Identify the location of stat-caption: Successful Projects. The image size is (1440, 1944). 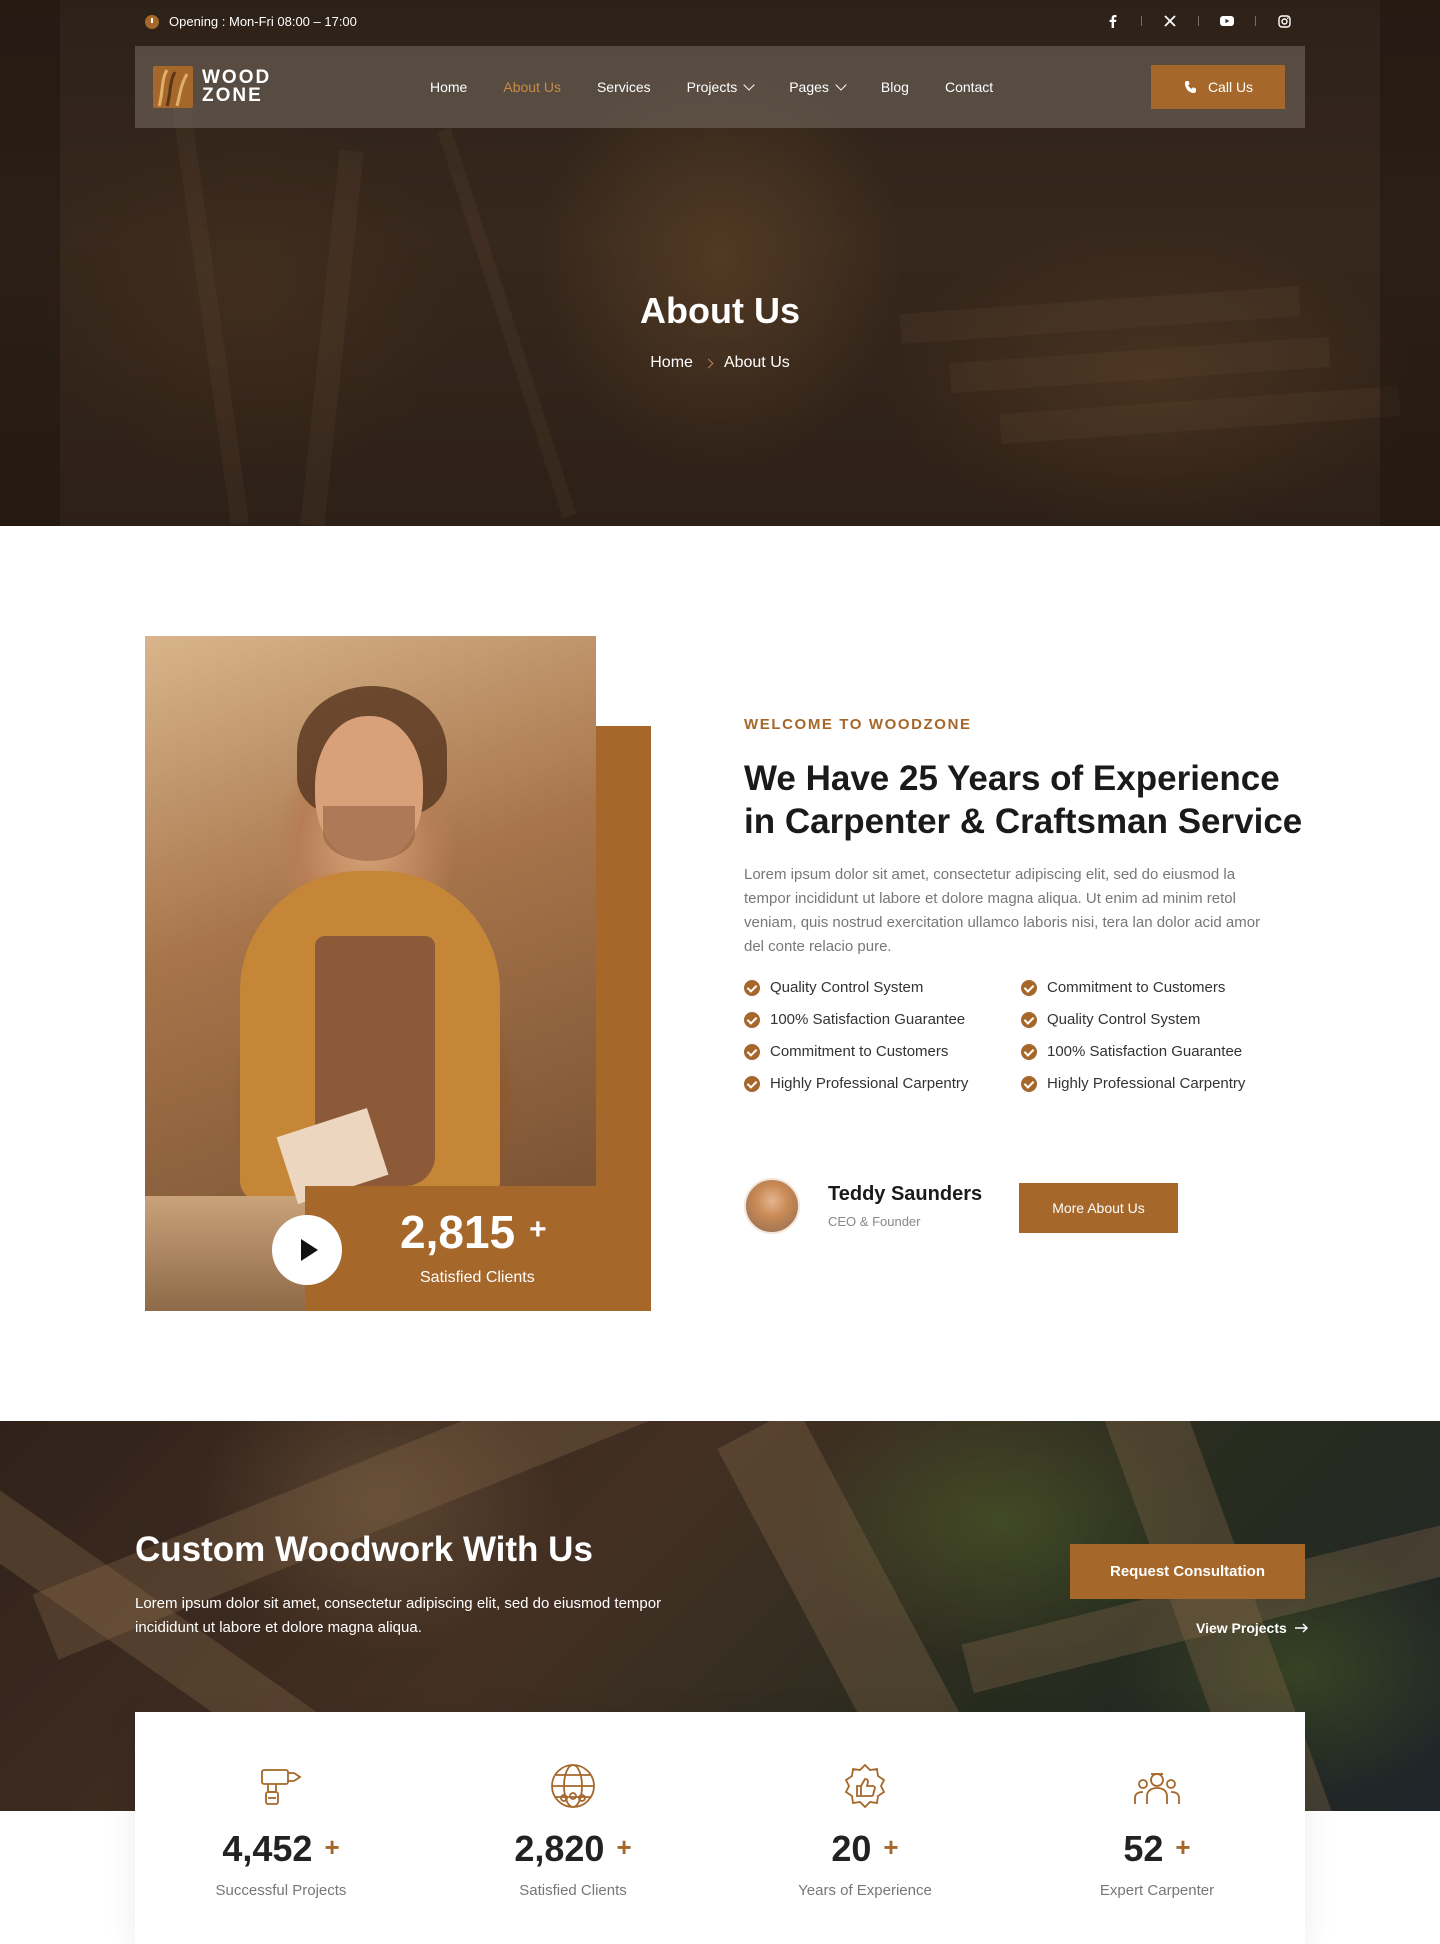
(281, 1890).